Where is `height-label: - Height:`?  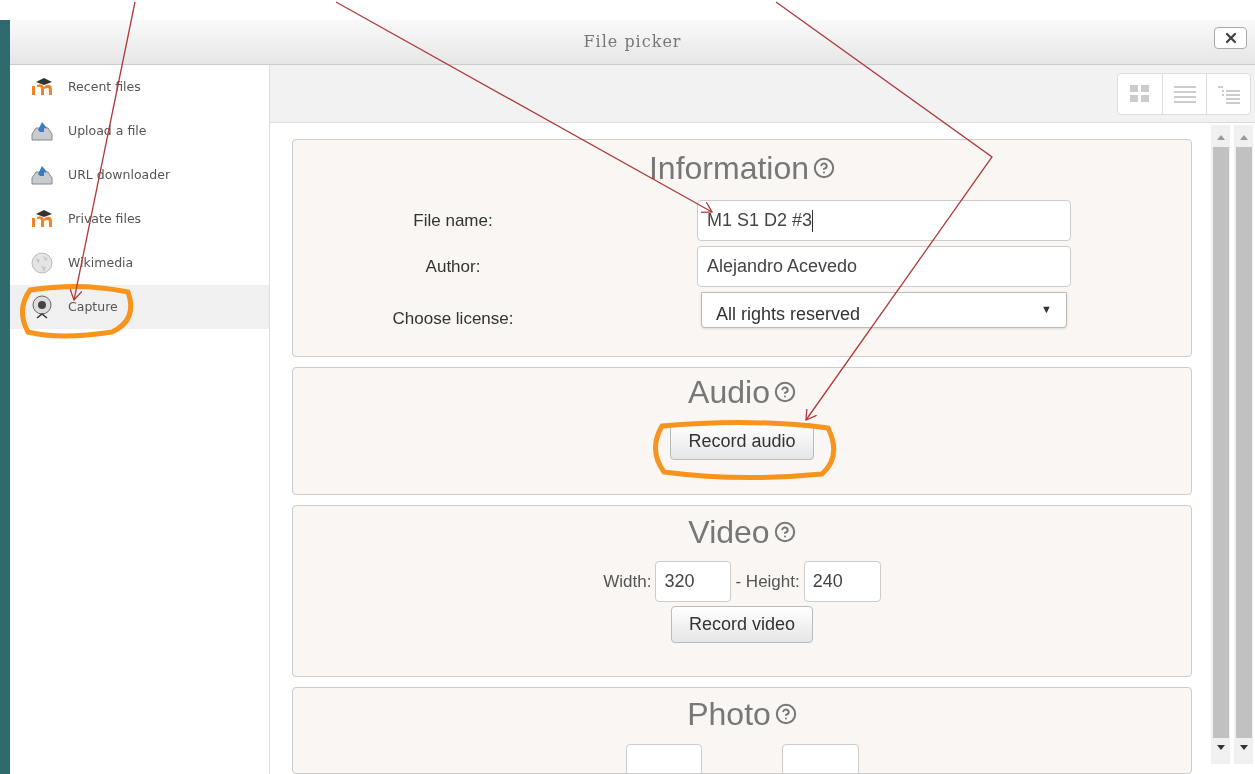 height-label: - Height: is located at coordinates (767, 581).